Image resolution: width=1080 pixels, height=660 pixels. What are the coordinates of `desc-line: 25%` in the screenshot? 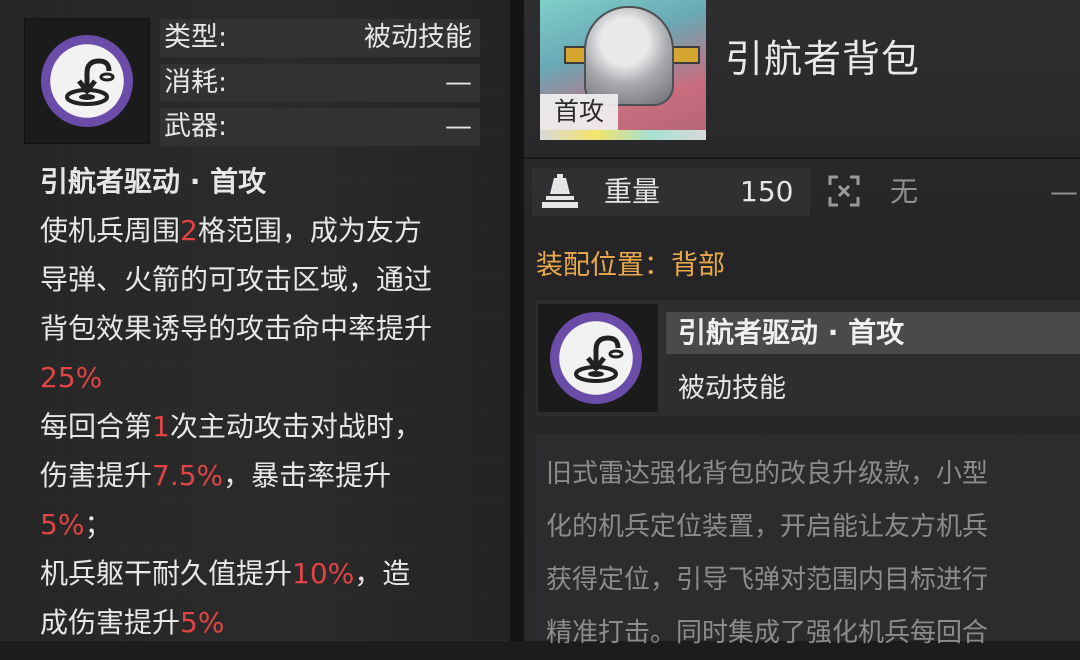 It's located at (265, 377).